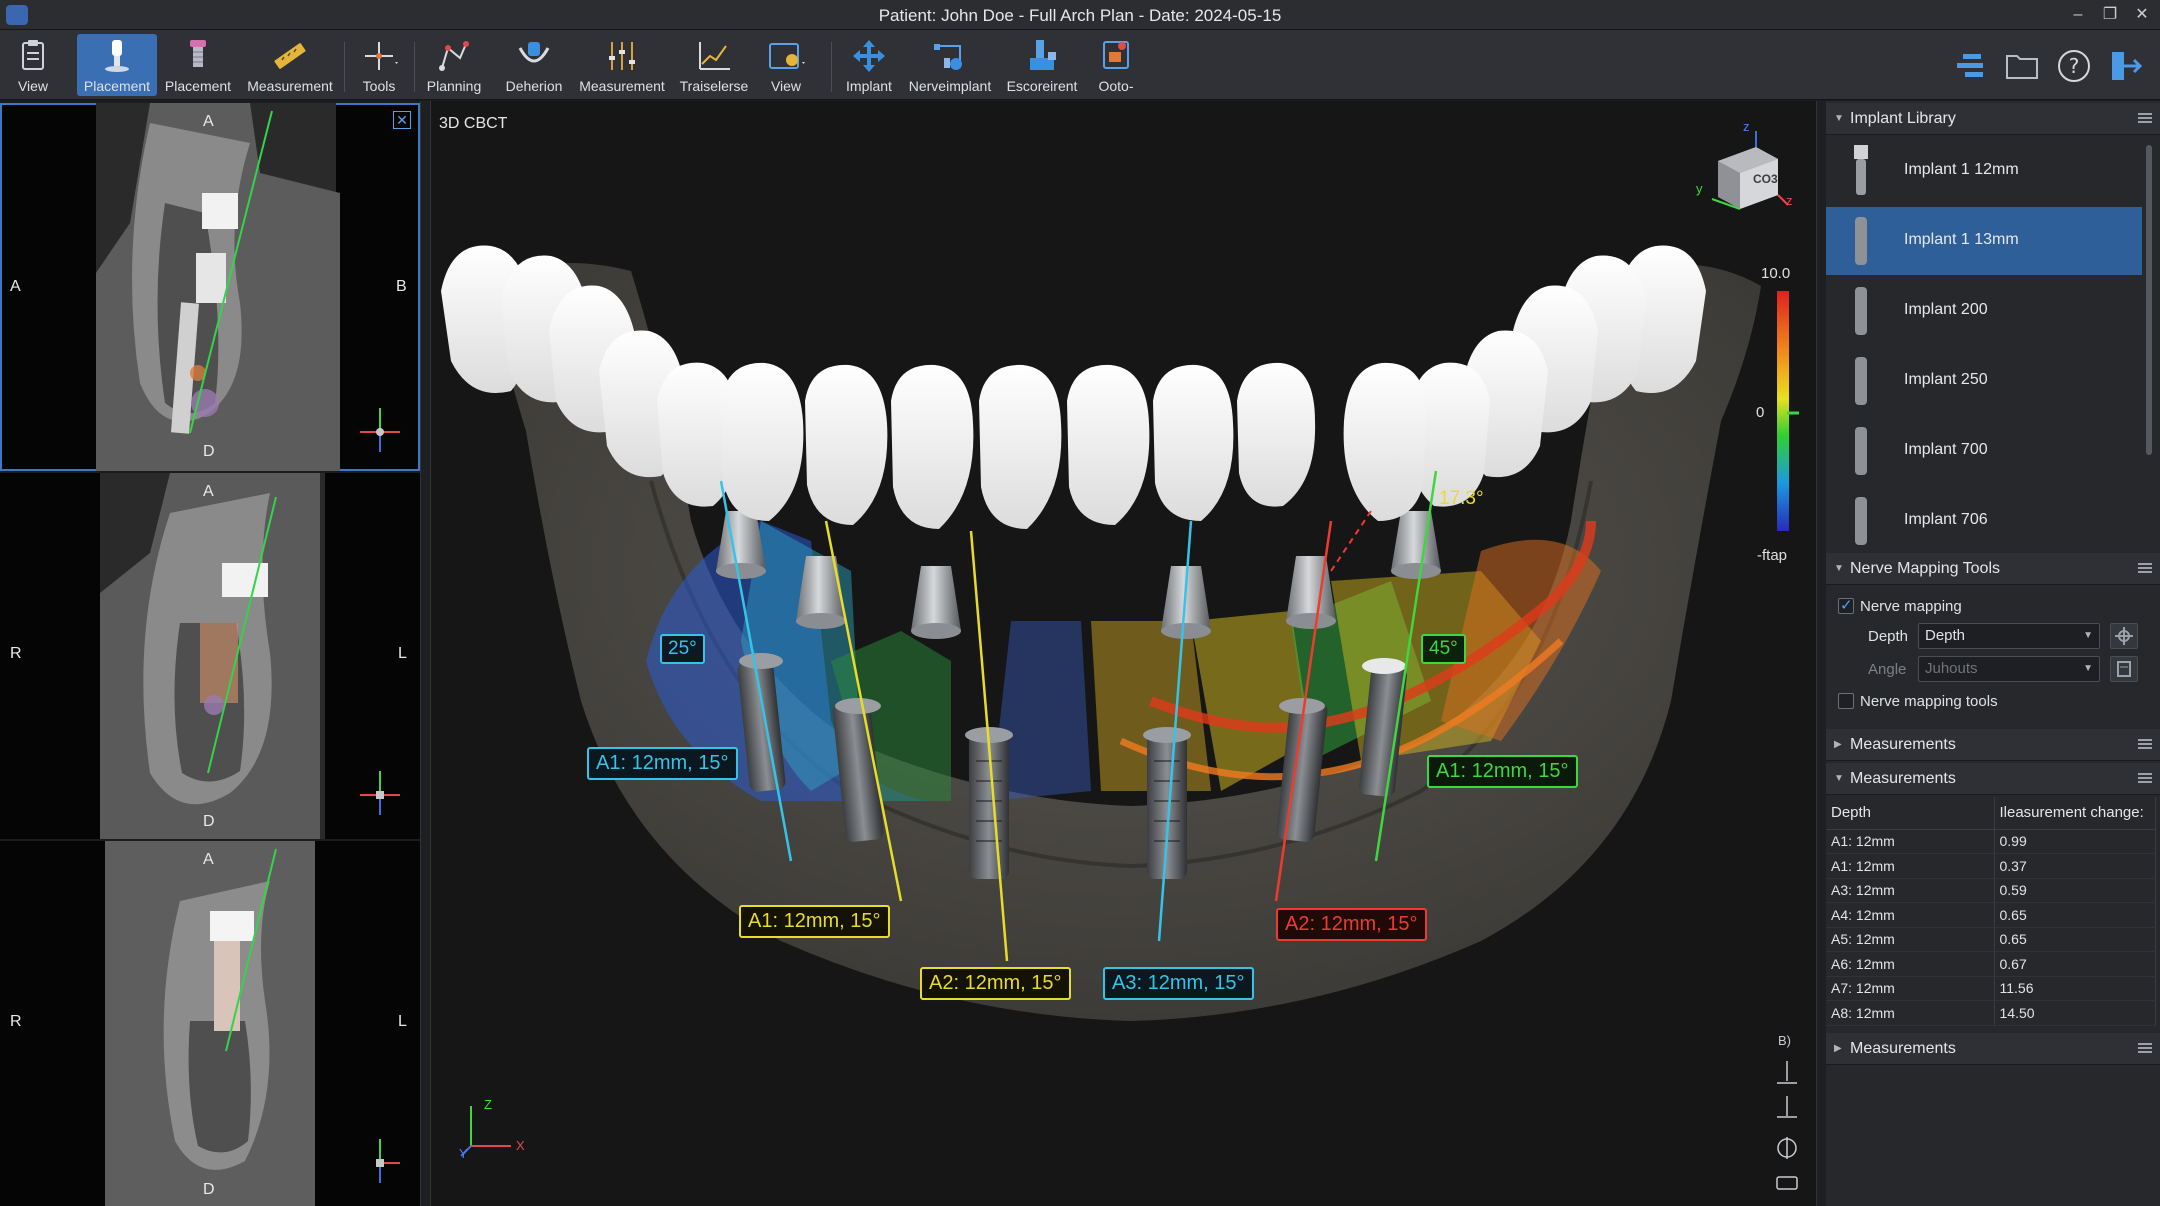 The width and height of the screenshot is (2160, 1206). I want to click on nerve-mapping-tools-checkbox, so click(1846, 701).